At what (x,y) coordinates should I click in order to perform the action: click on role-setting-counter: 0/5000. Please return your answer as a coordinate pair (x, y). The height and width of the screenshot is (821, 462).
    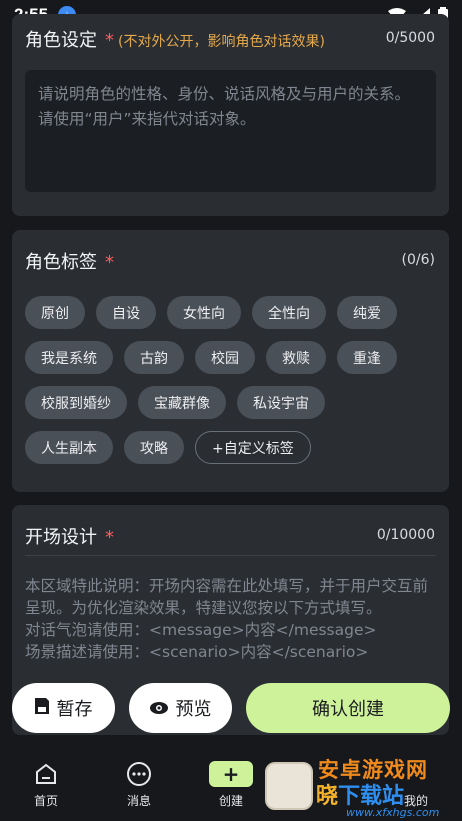
    Looking at the image, I should click on (410, 38).